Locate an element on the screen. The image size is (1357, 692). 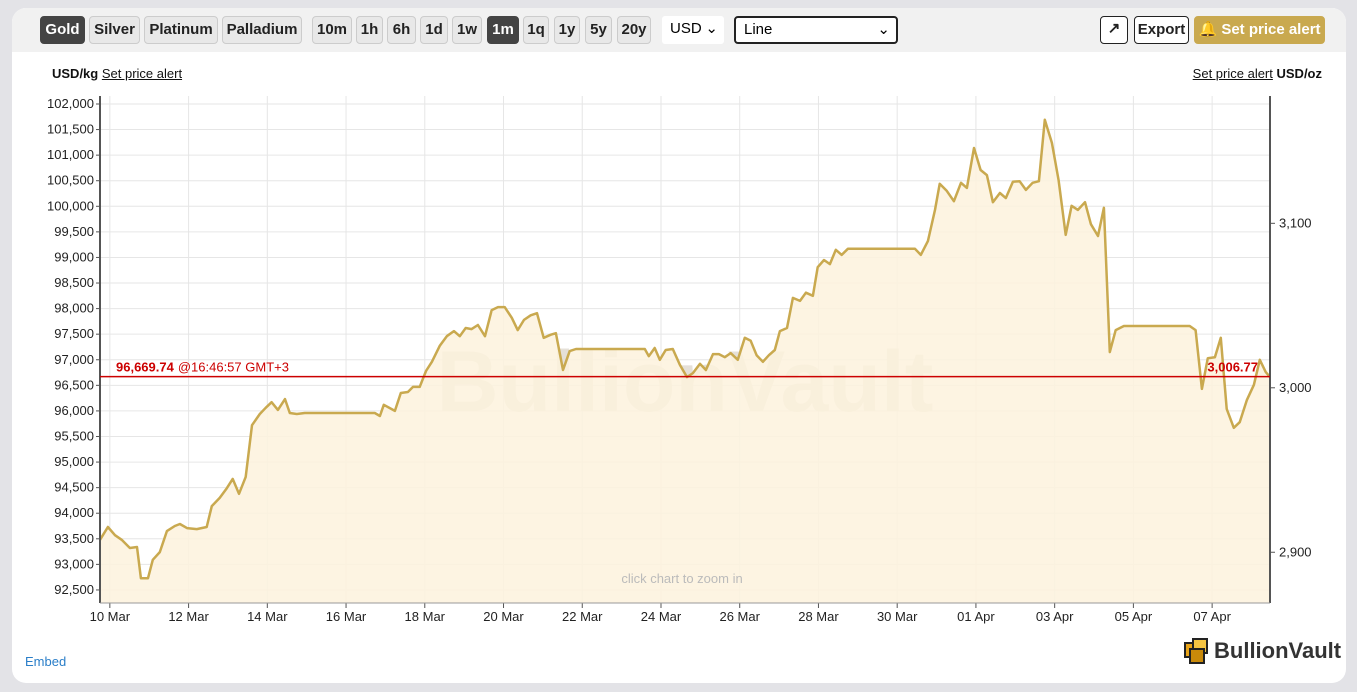
logo-text: BullionVault is located at coordinates (1278, 650).